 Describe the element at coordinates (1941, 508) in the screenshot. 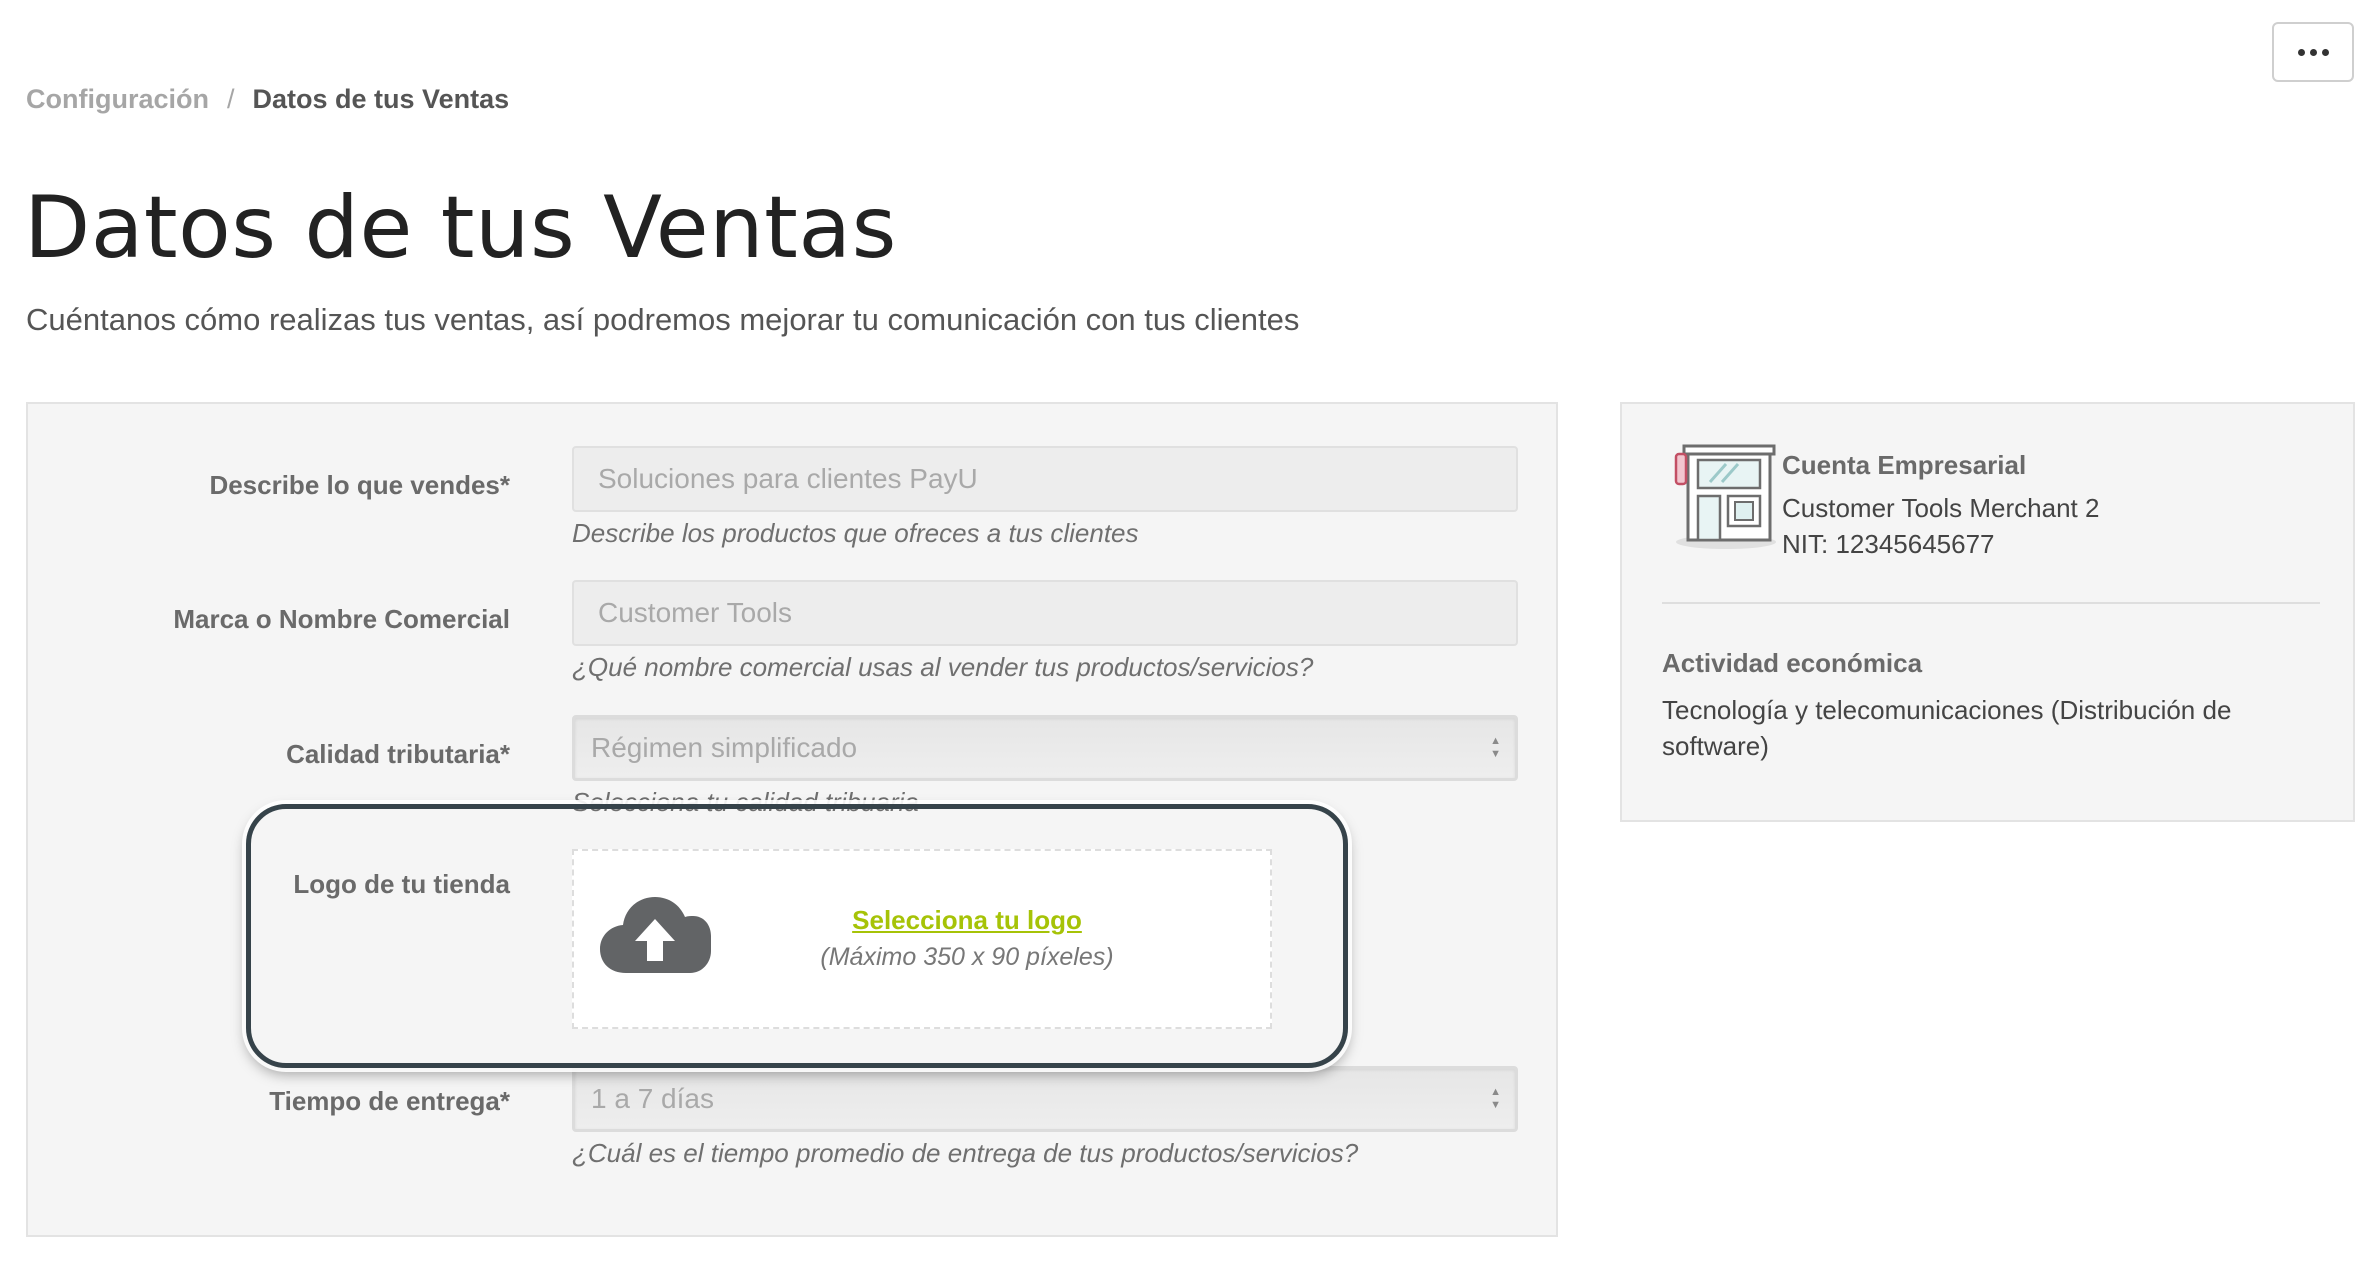

I see `merchant-name: Customer Tools Merchant 2` at that location.